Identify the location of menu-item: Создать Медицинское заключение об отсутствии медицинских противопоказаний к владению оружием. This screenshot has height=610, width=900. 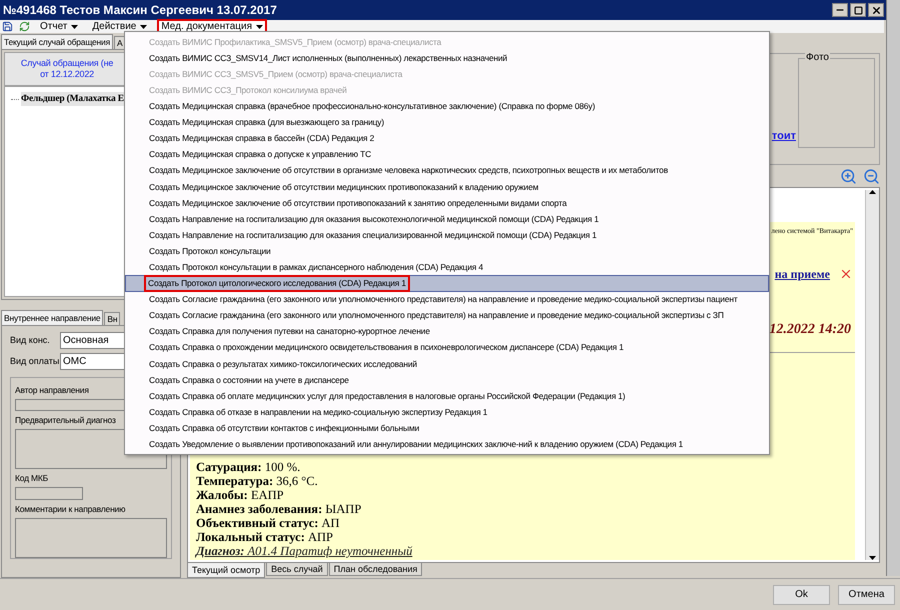
(447, 186).